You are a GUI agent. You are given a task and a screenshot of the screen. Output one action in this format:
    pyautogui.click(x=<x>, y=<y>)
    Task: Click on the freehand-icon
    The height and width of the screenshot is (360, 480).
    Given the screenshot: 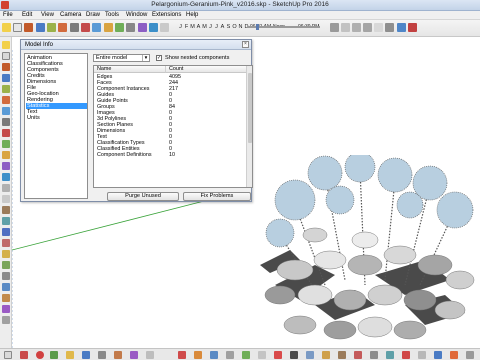 What is the action you would take?
    pyautogui.click(x=6, y=89)
    